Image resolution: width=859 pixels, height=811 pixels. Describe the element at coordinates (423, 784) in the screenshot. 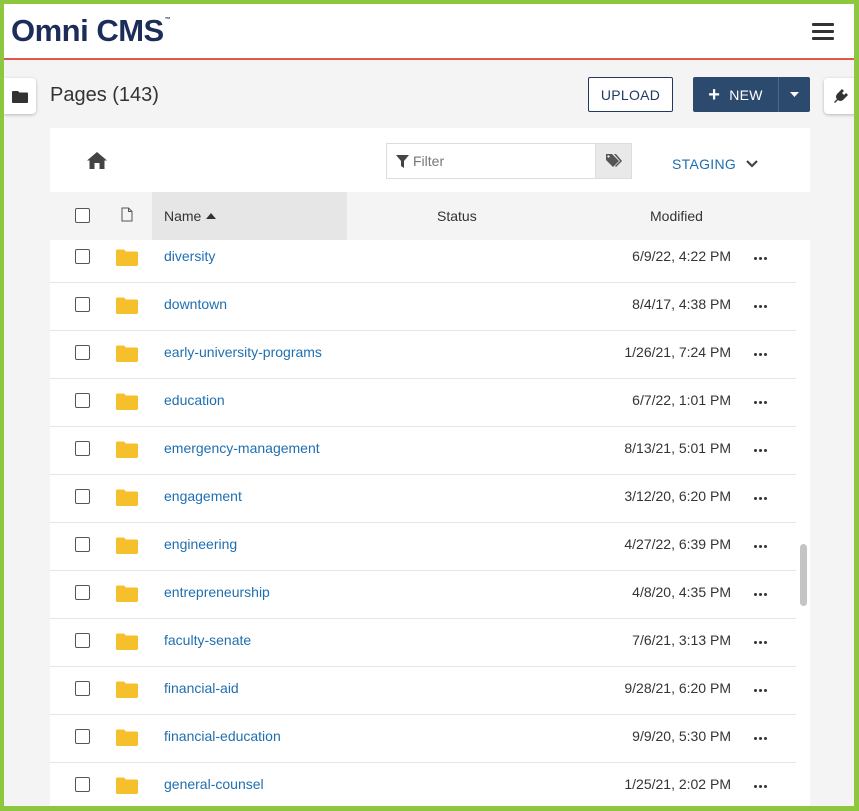

I see `table-row: general-counsel 1/25/21, 2:02 PM` at that location.